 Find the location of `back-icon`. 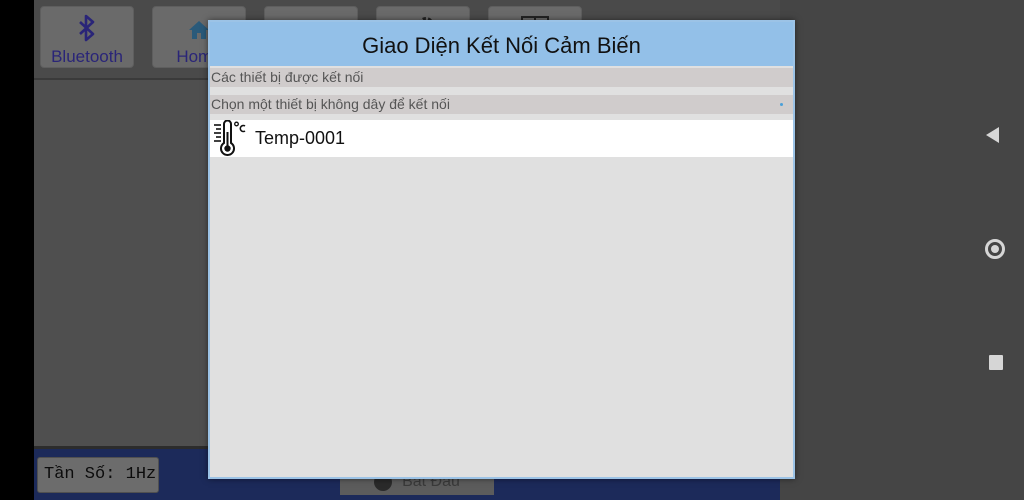

back-icon is located at coordinates (992, 135).